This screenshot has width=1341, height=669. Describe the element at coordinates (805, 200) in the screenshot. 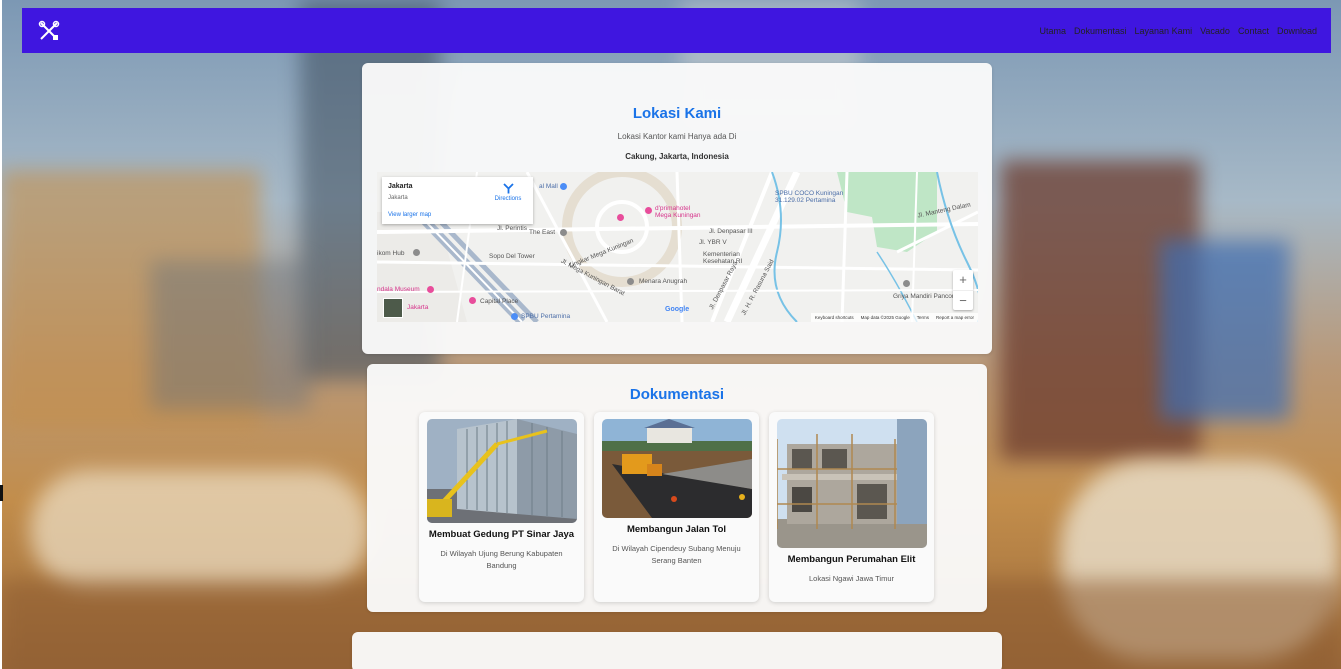

I see `map-label: 31.129.02 Pertamina` at that location.